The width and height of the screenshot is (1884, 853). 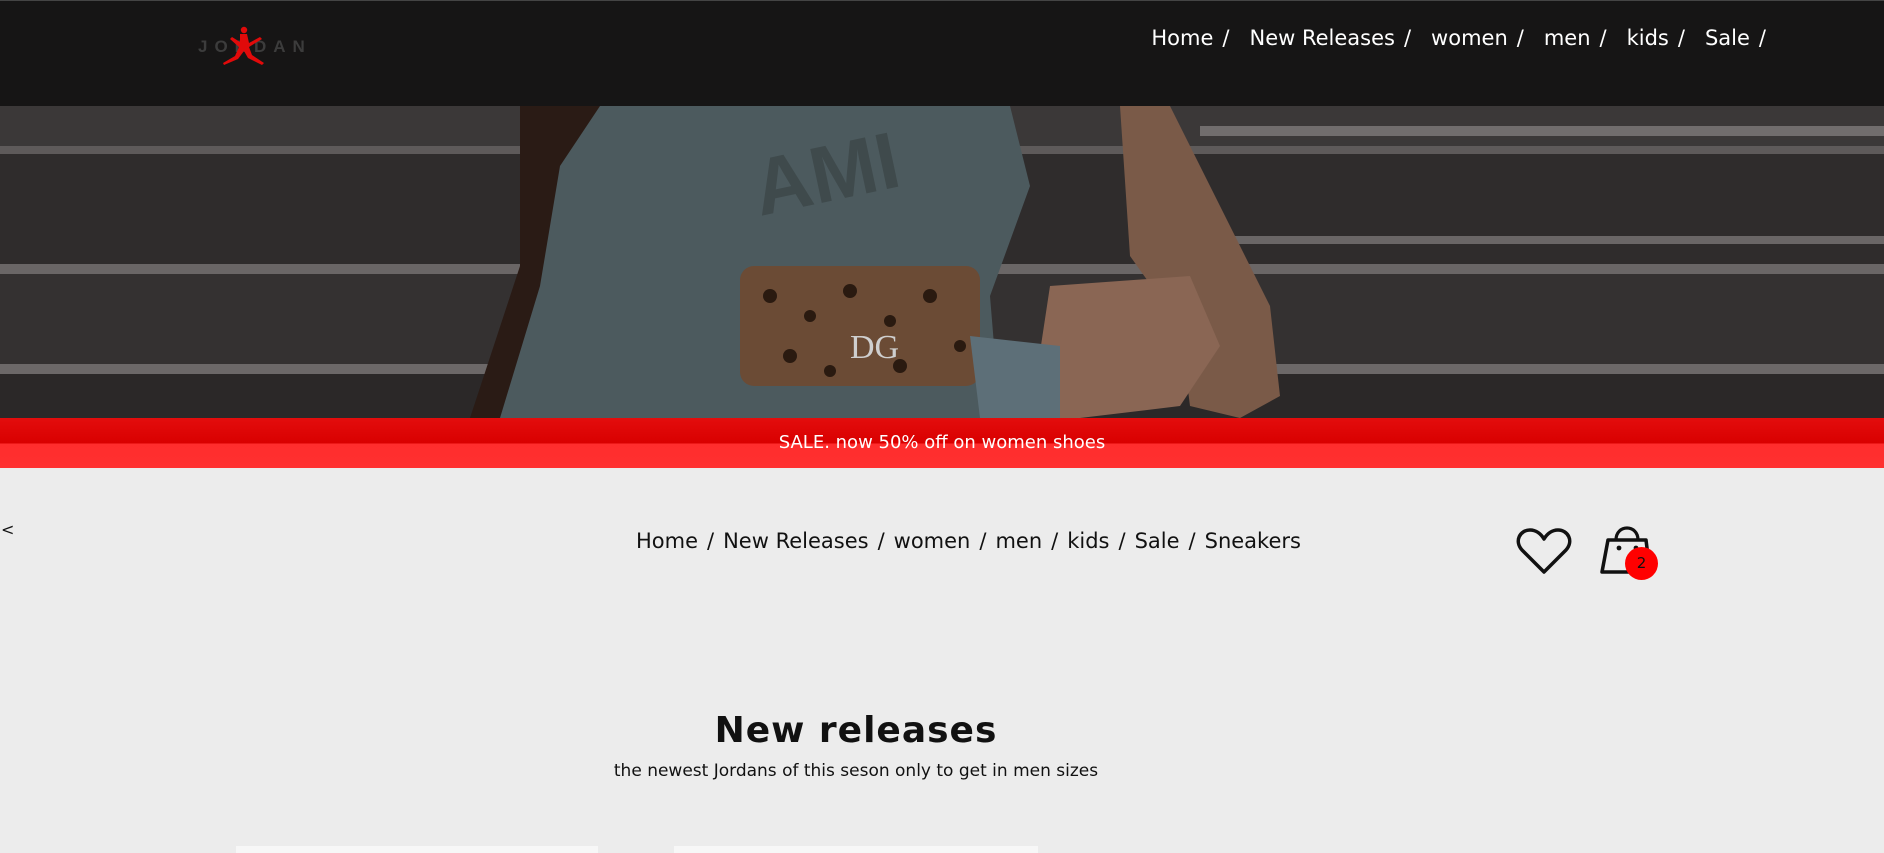 I want to click on cart-count-badge: 2, so click(x=1641, y=563).